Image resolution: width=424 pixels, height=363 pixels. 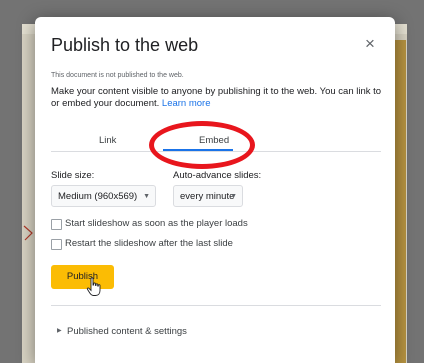 I want to click on background-scribble, so click(x=28, y=233).